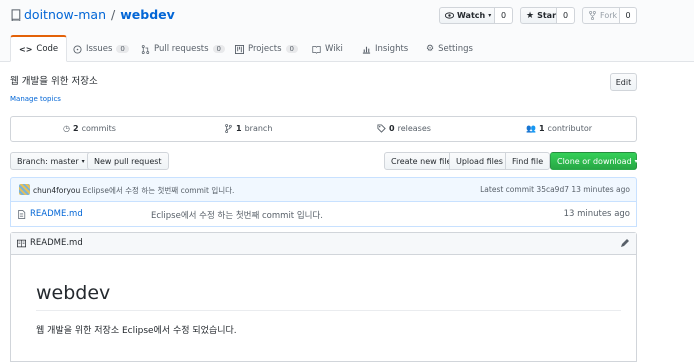 This screenshot has width=694, height=362. Describe the element at coordinates (334, 49) in the screenshot. I see `tab-wiki-label: Wiki` at that location.